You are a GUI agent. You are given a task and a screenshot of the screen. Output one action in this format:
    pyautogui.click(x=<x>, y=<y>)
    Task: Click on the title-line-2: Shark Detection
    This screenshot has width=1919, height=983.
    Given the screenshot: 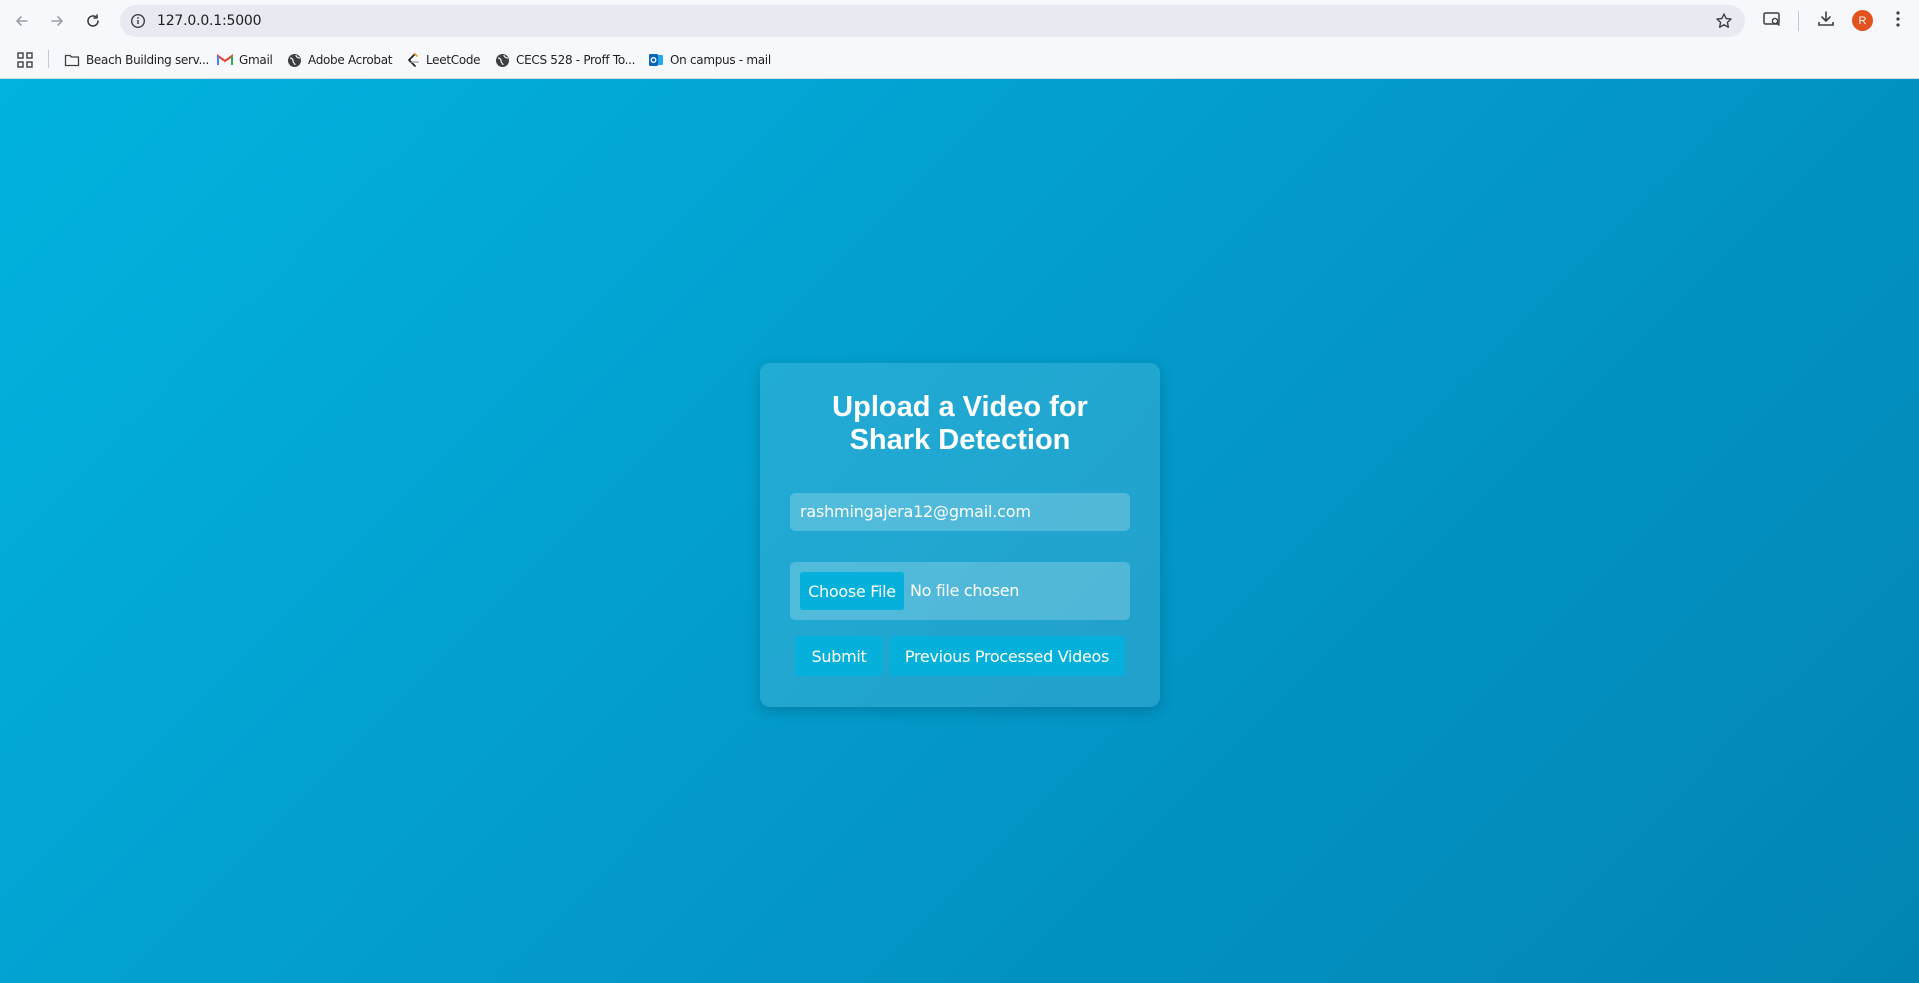 What is the action you would take?
    pyautogui.click(x=960, y=440)
    